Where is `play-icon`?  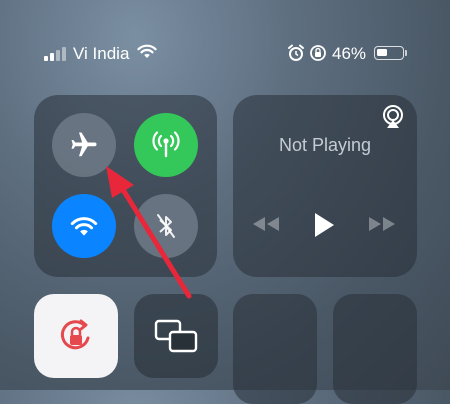
play-icon is located at coordinates (324, 225).